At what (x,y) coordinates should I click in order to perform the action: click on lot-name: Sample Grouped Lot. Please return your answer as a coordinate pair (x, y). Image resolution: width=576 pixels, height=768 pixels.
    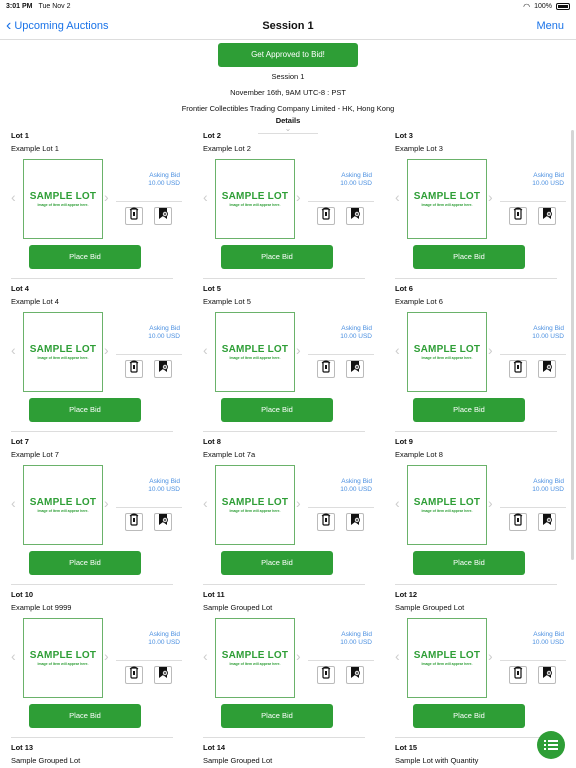
    Looking at the image, I should click on (430, 607).